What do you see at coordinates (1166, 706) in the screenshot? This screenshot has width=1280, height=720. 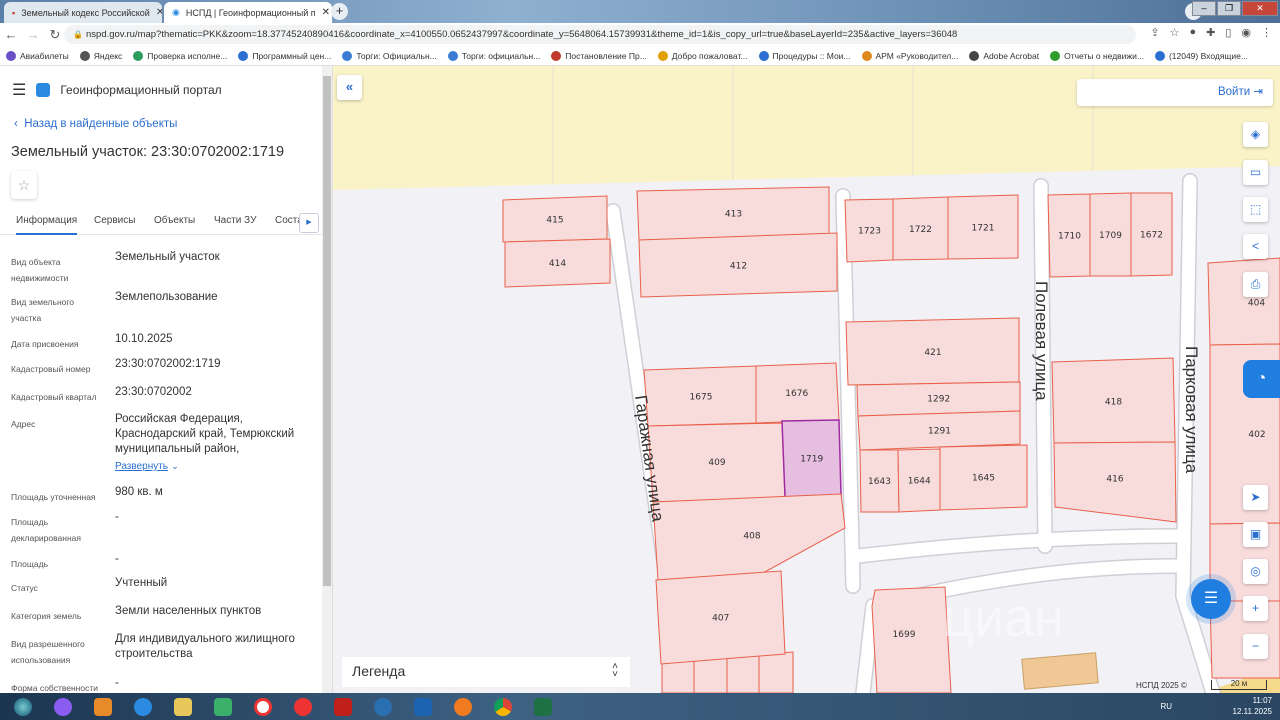 I see `language-indicator: RU` at bounding box center [1166, 706].